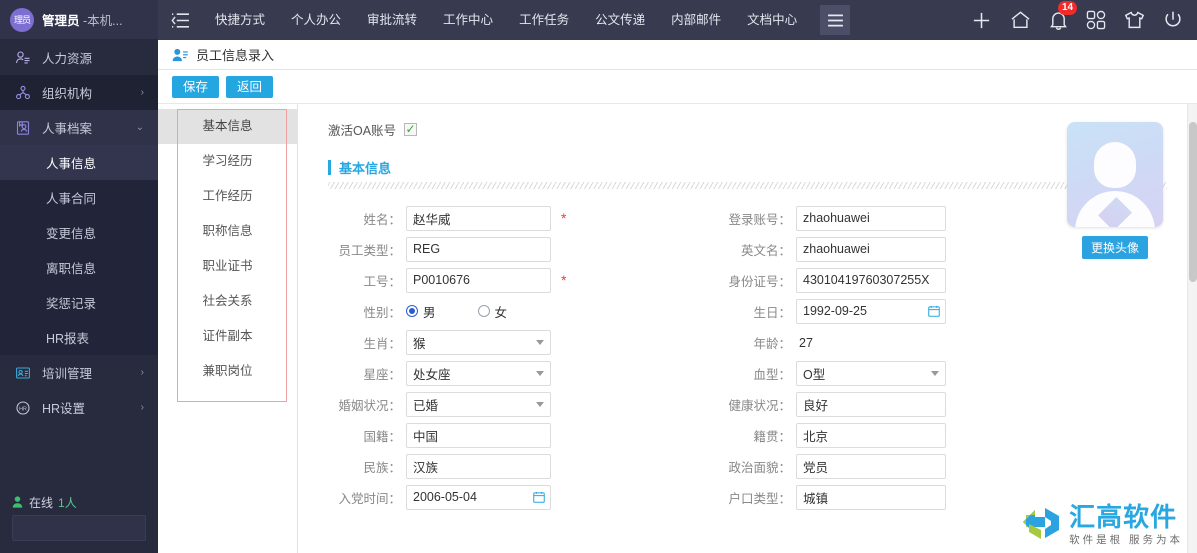  What do you see at coordinates (227, 161) in the screenshot?
I see `tab-education: 学习经历` at bounding box center [227, 161].